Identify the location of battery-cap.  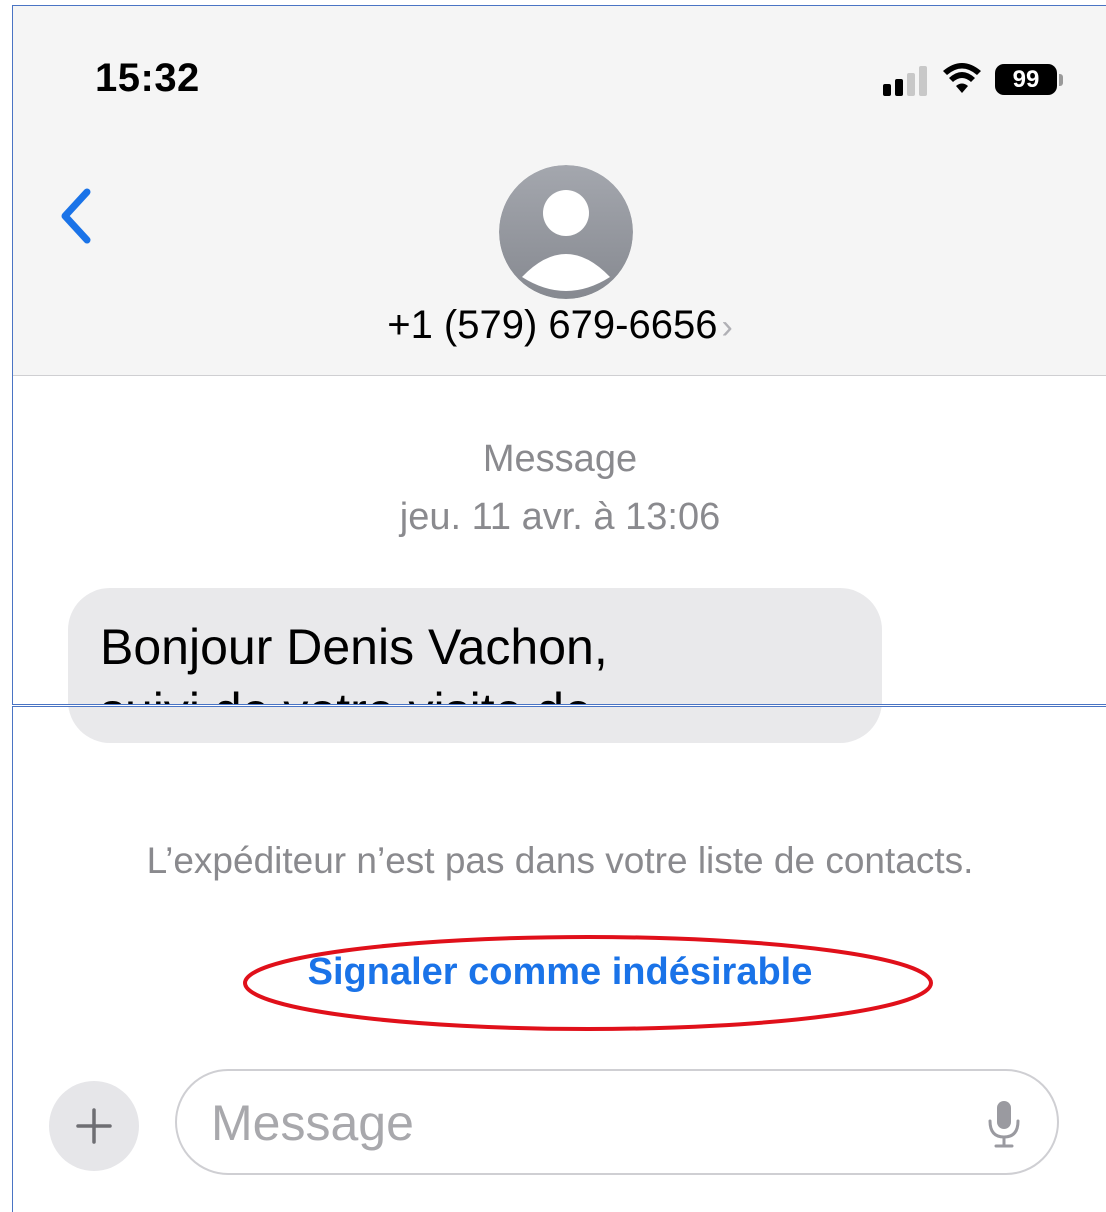
(1061, 80).